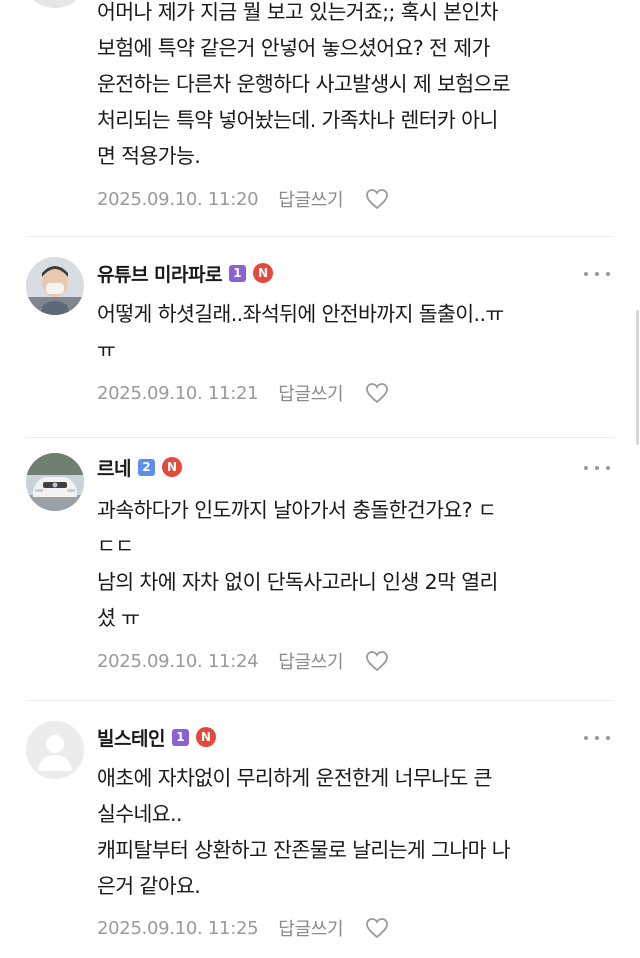  I want to click on comment-line: 처리되는 특약 넣어놨는데. 가족차나 렌터카 아니, so click(297, 120).